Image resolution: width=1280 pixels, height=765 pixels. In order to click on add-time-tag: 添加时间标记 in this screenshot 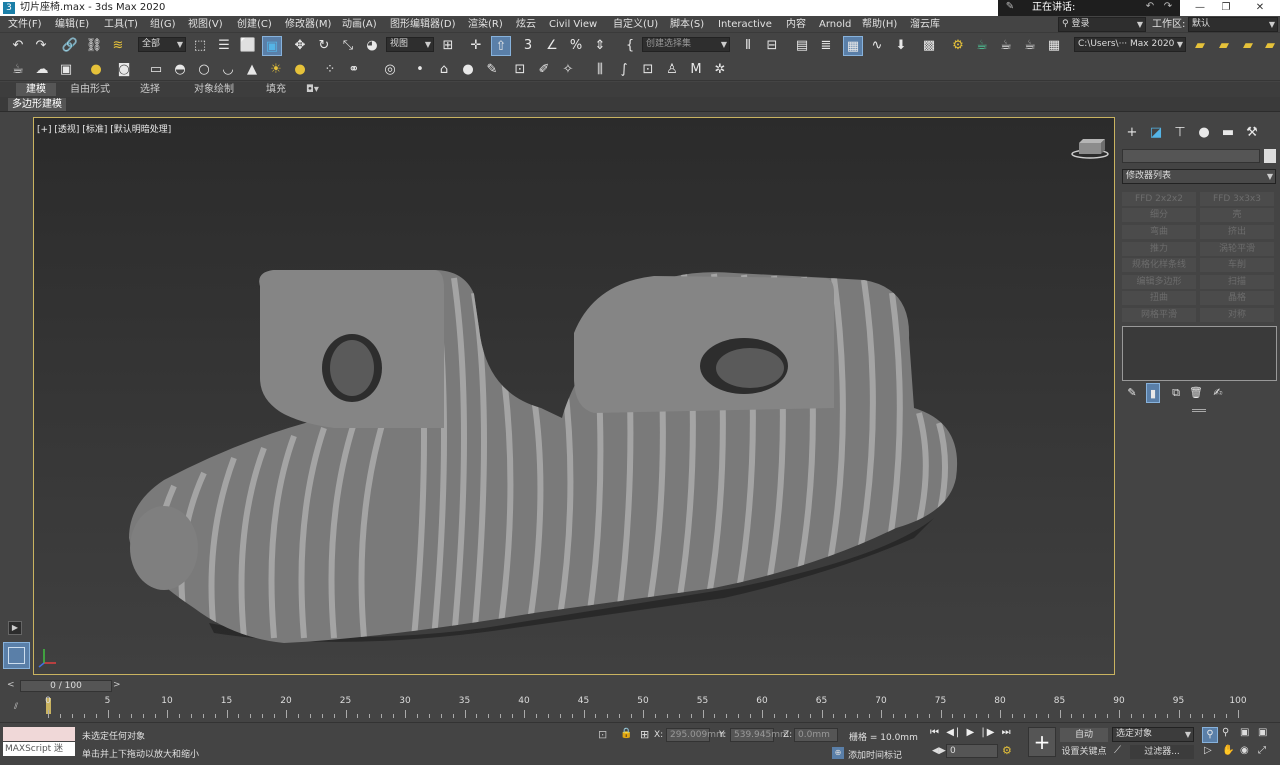, I will do `click(875, 754)`.